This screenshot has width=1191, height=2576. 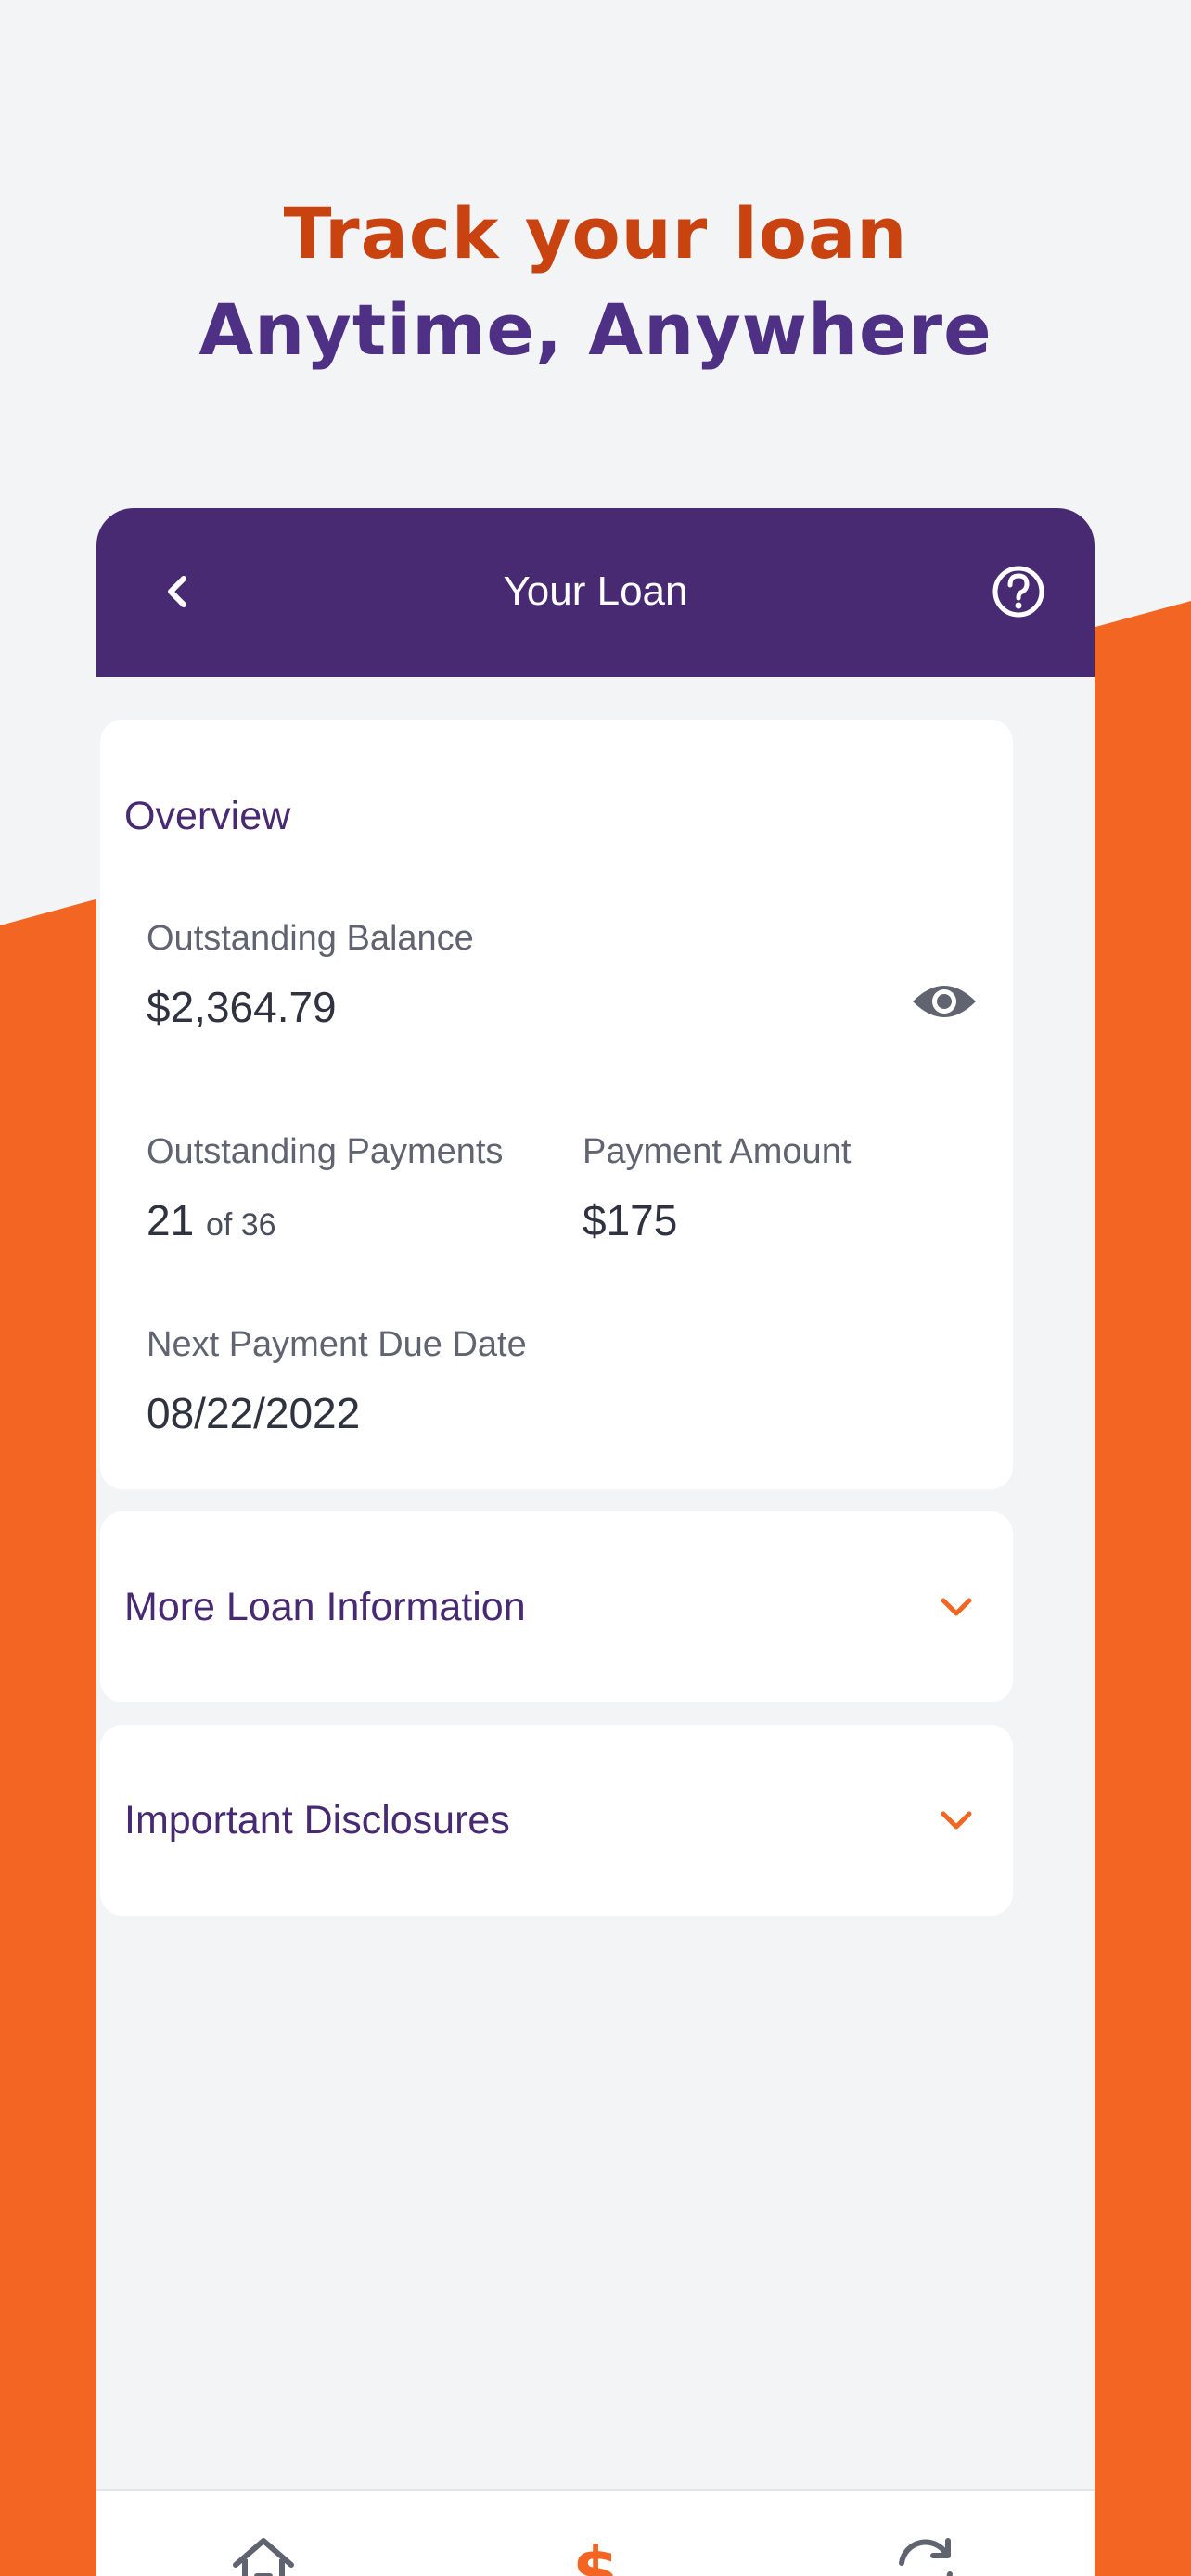 I want to click on toggle-balance-visibility-button, so click(x=944, y=1002).